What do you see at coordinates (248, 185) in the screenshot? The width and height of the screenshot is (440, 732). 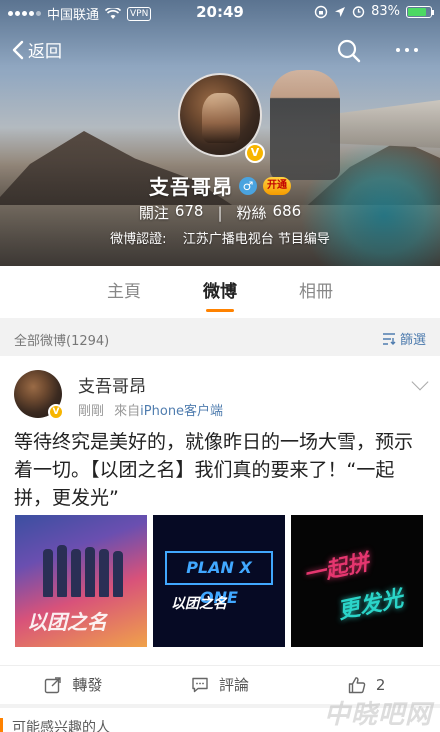 I see `male-icon: ♂` at bounding box center [248, 185].